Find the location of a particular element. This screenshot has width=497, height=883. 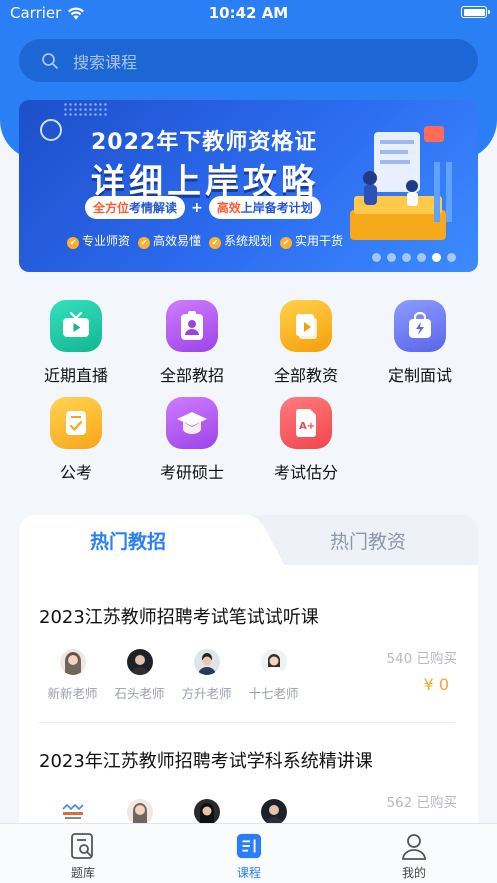

tab-question-bank: 题库 is located at coordinates (83, 856).